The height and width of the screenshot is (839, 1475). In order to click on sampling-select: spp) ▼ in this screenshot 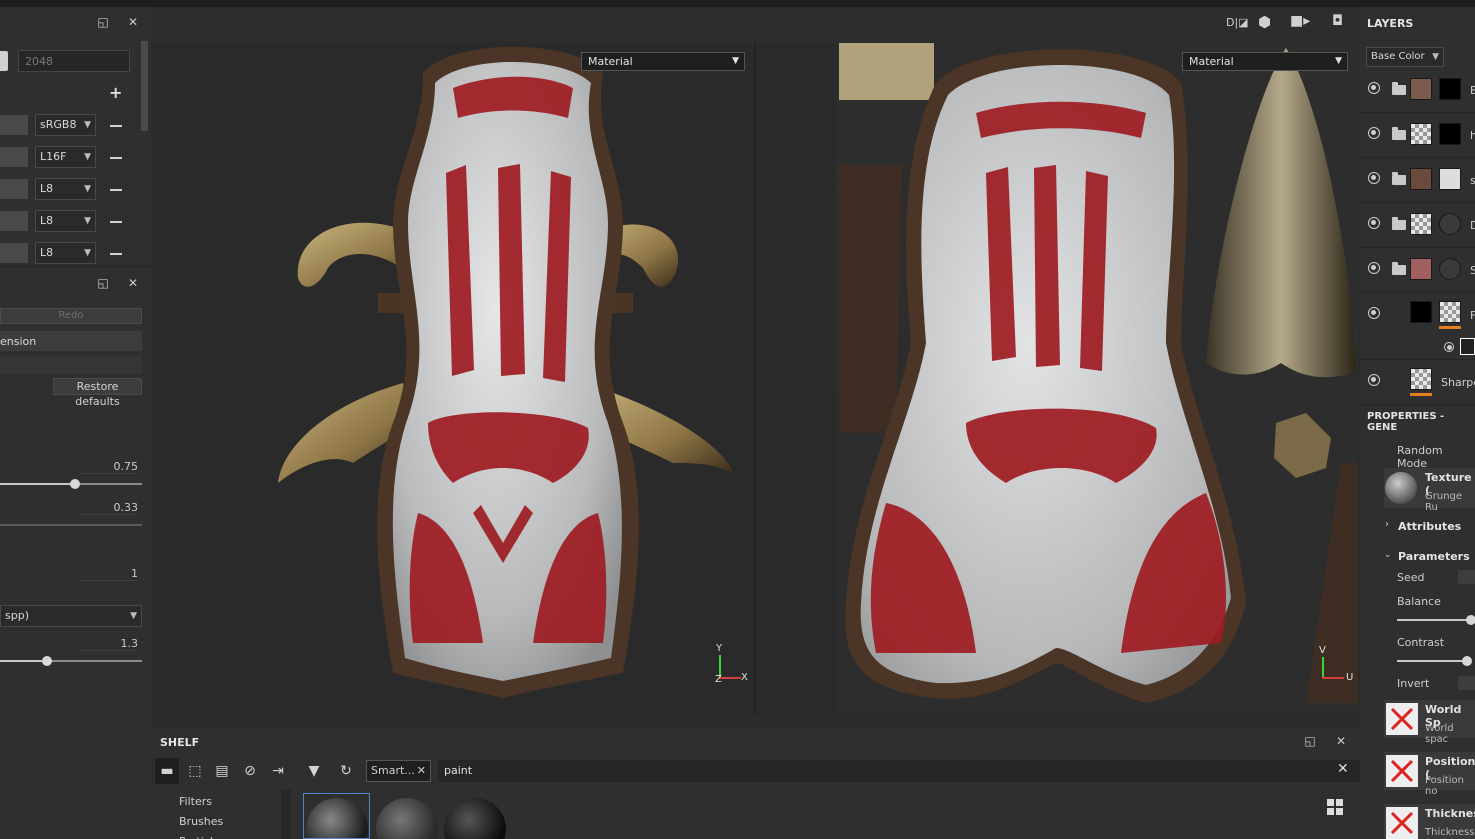, I will do `click(71, 616)`.